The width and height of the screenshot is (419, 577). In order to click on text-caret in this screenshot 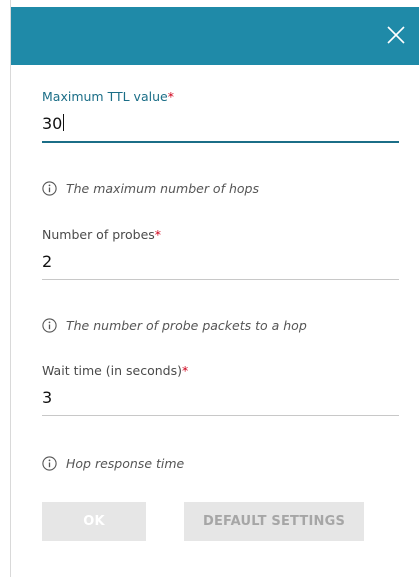, I will do `click(64, 122)`.